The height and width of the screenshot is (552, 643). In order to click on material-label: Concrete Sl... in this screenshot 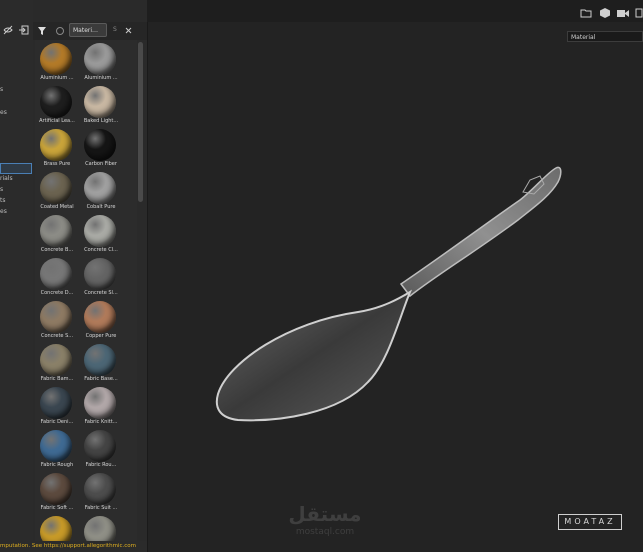, I will do `click(101, 293)`.